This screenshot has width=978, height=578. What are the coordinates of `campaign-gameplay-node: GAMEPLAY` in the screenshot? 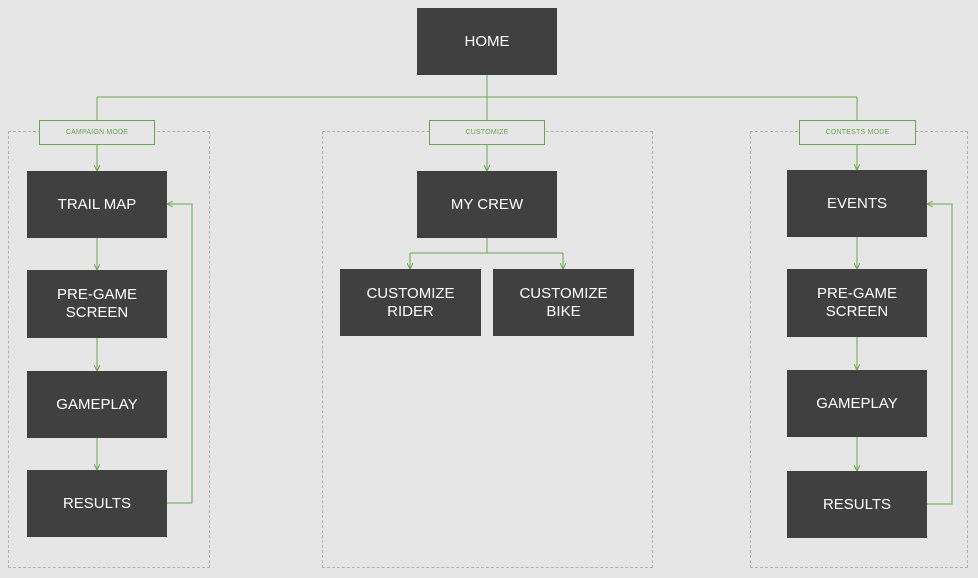 It's located at (97, 404).